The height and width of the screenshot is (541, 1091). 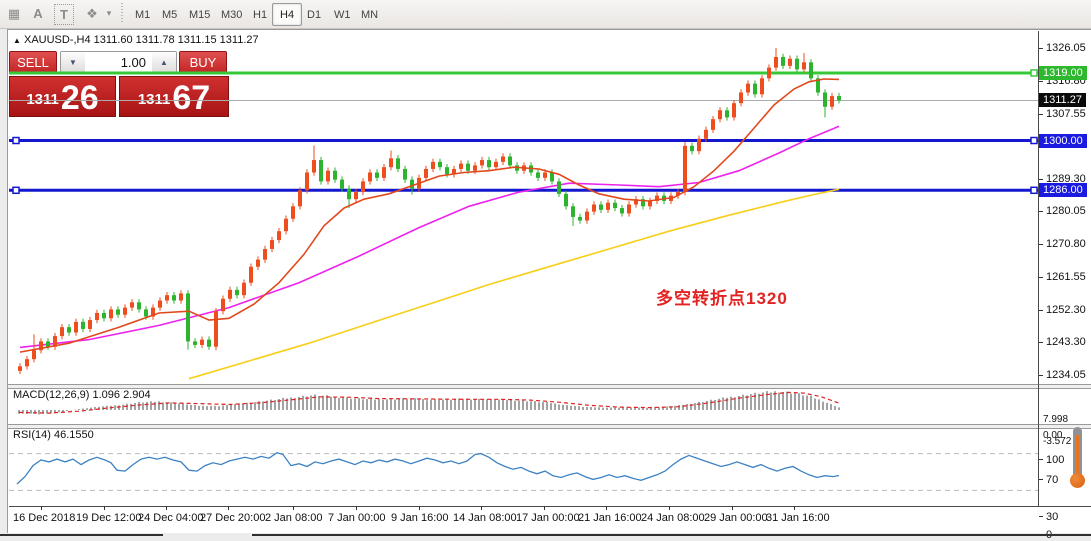 I want to click on rsi-panel-title: RSI(14) 46.1550, so click(x=53, y=435).